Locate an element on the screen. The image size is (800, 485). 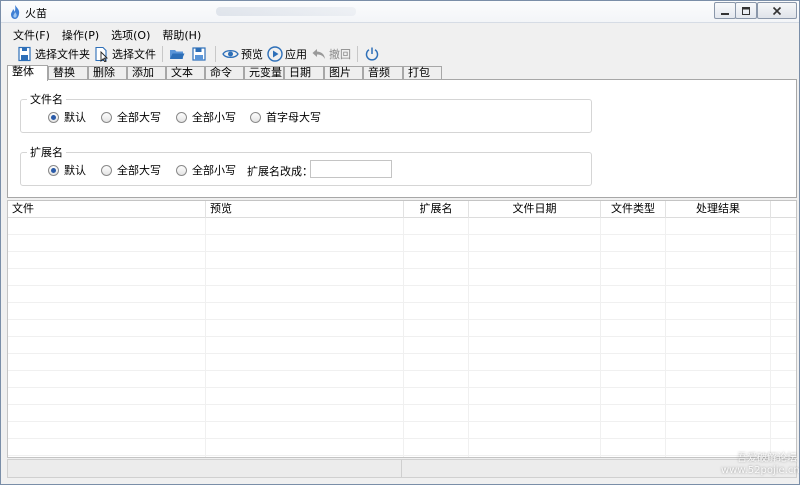
watermark: 吾爱破解论坛 www.52pojie.cn is located at coordinates (760, 466).